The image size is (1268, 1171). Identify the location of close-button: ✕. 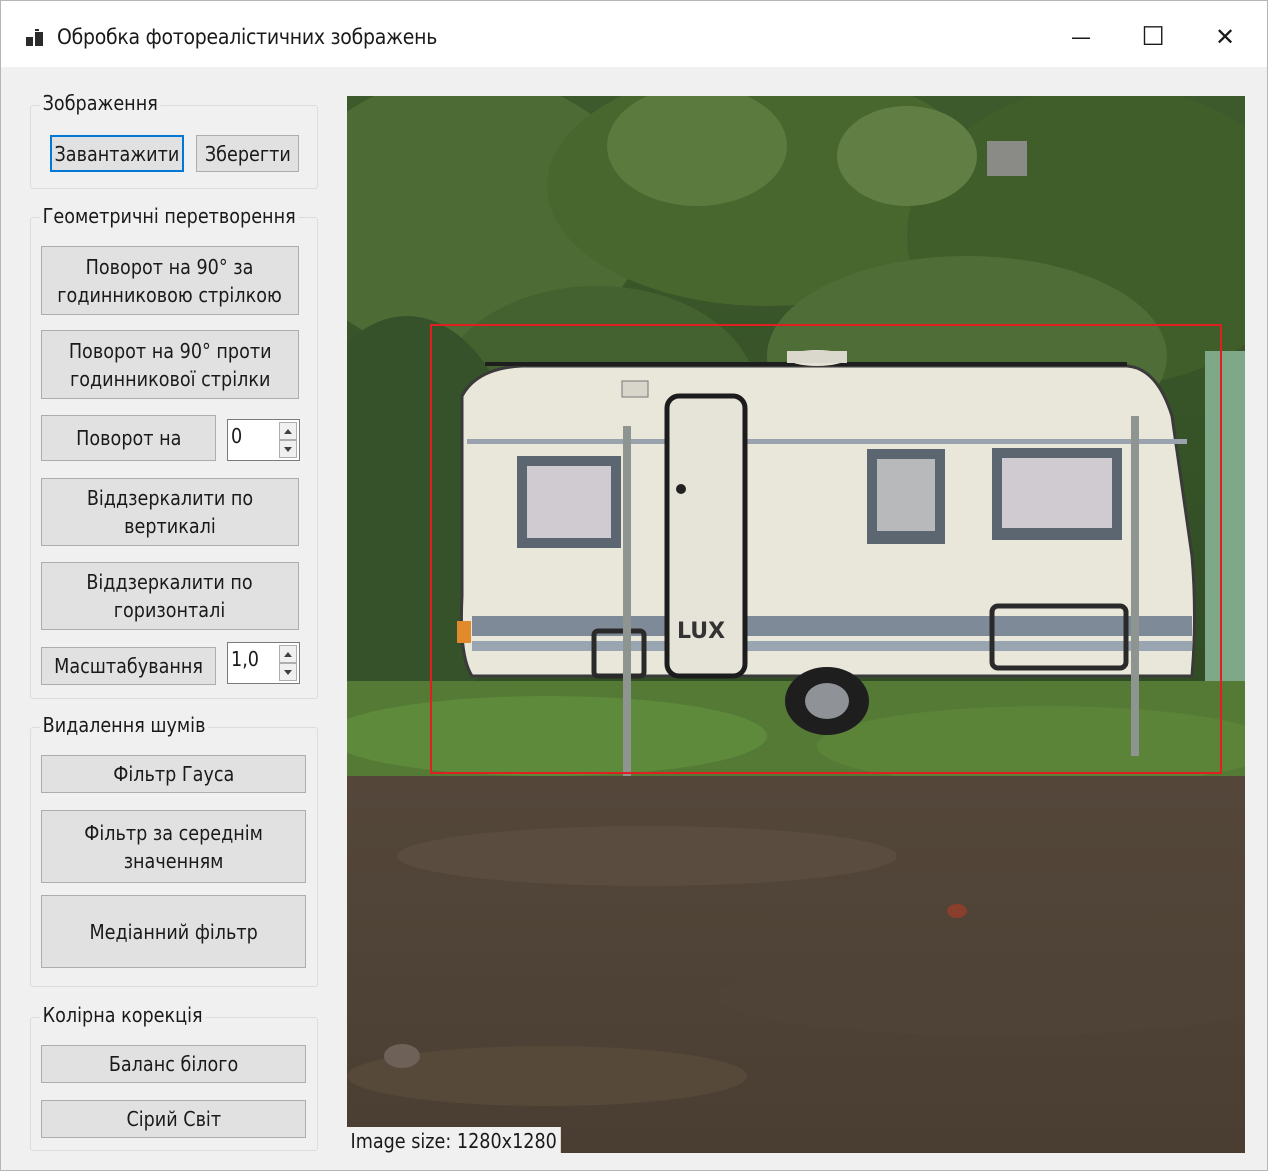
(1225, 37).